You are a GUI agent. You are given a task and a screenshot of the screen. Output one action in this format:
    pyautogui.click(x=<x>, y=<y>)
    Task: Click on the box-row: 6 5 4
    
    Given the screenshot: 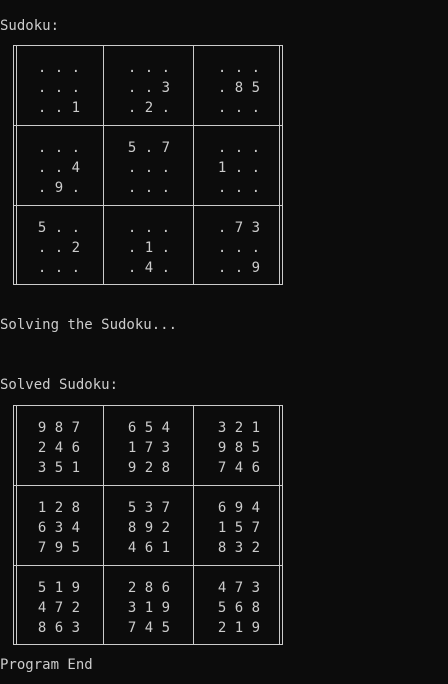 What is the action you would take?
    pyautogui.click(x=149, y=428)
    